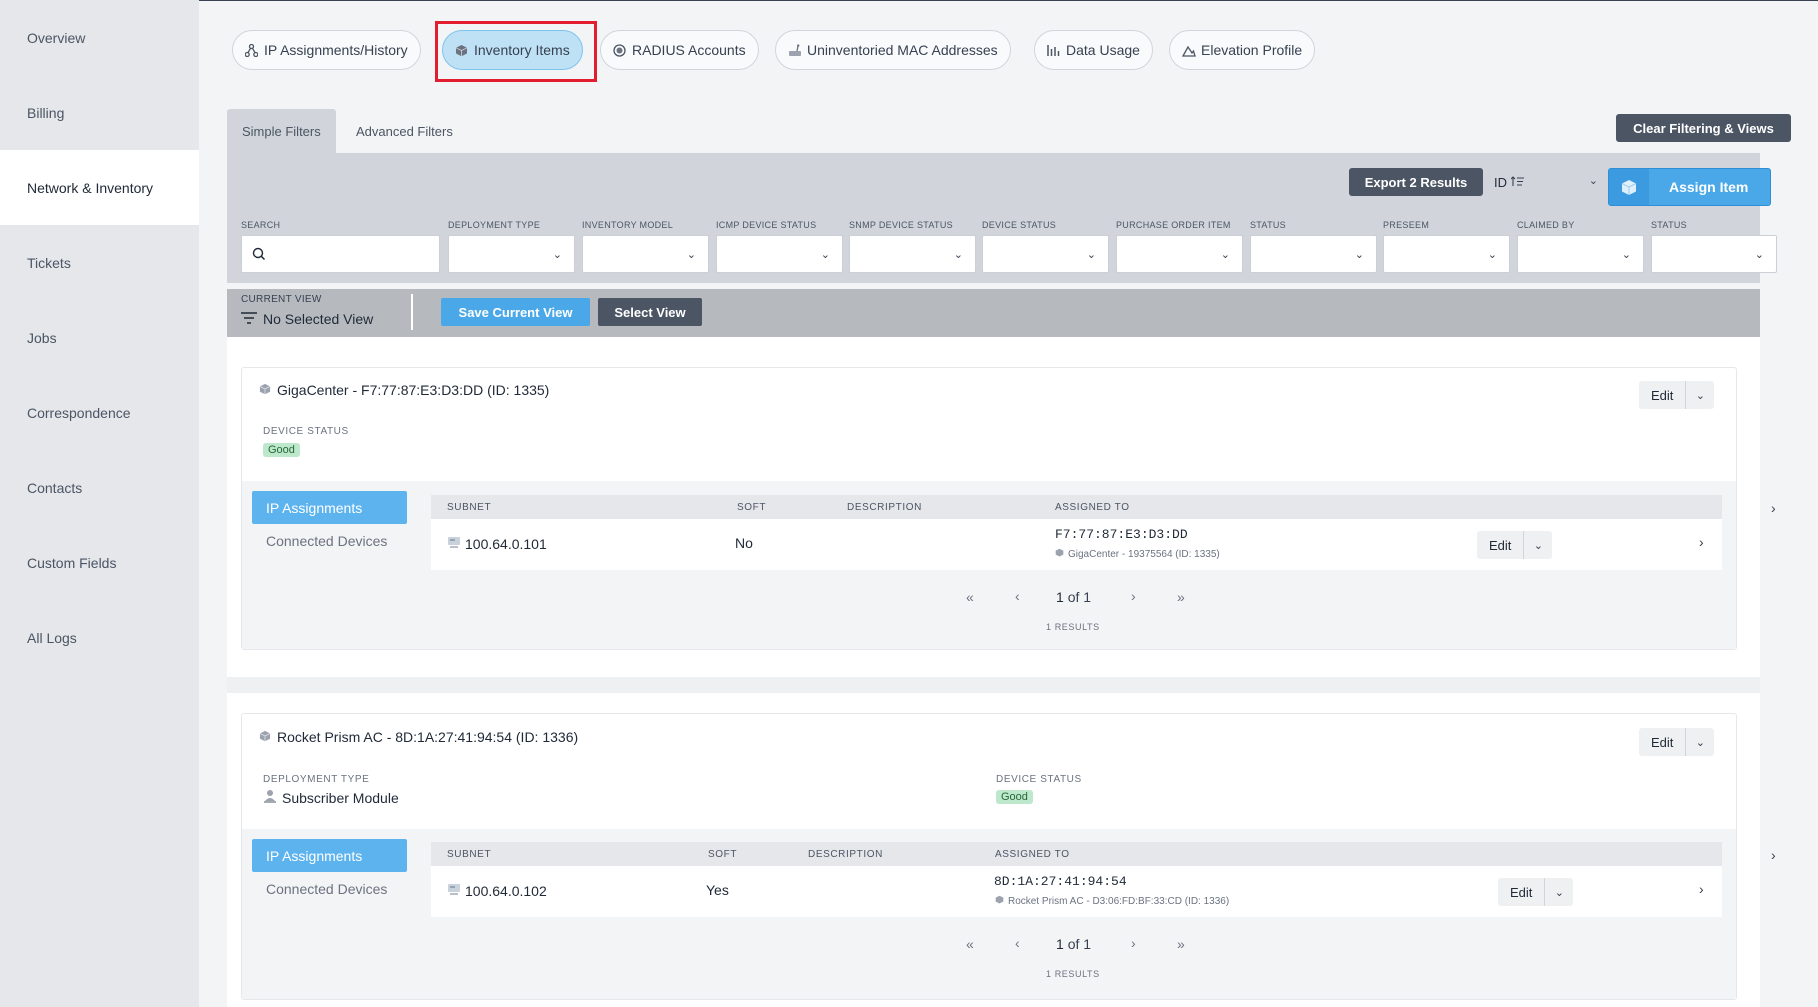  What do you see at coordinates (249, 319) in the screenshot?
I see `filter-lines-icon` at bounding box center [249, 319].